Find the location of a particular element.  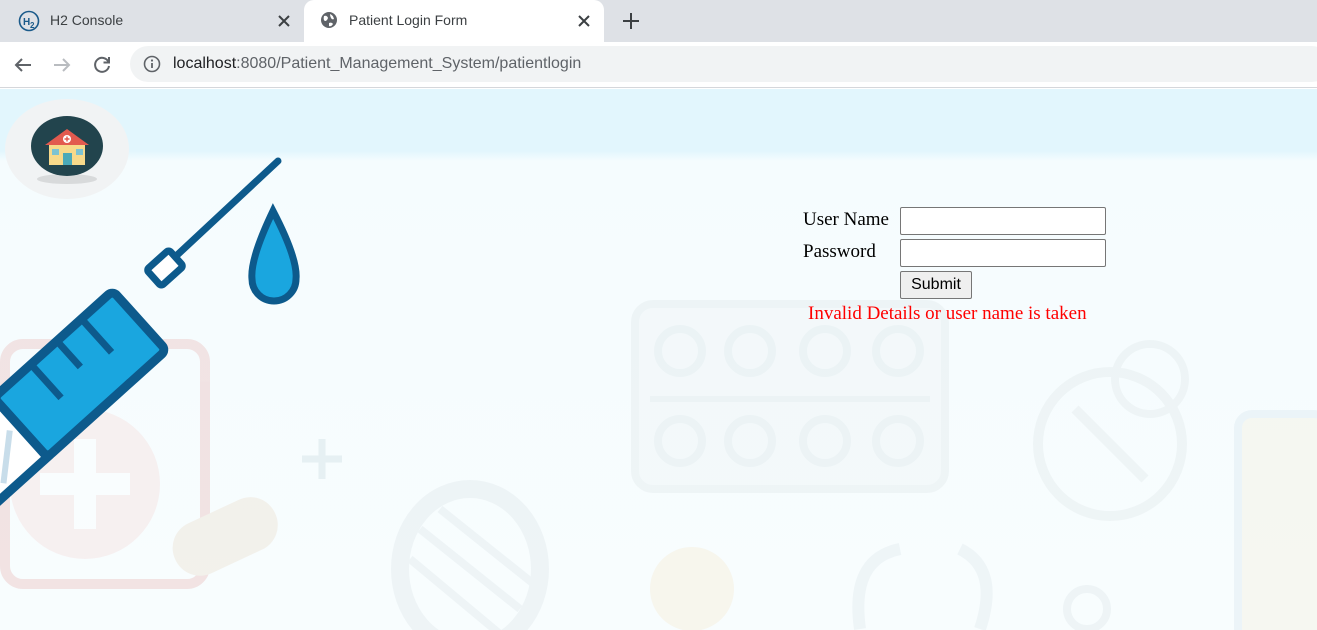

error-message: Invalid Details or user name is taken is located at coordinates (947, 313).